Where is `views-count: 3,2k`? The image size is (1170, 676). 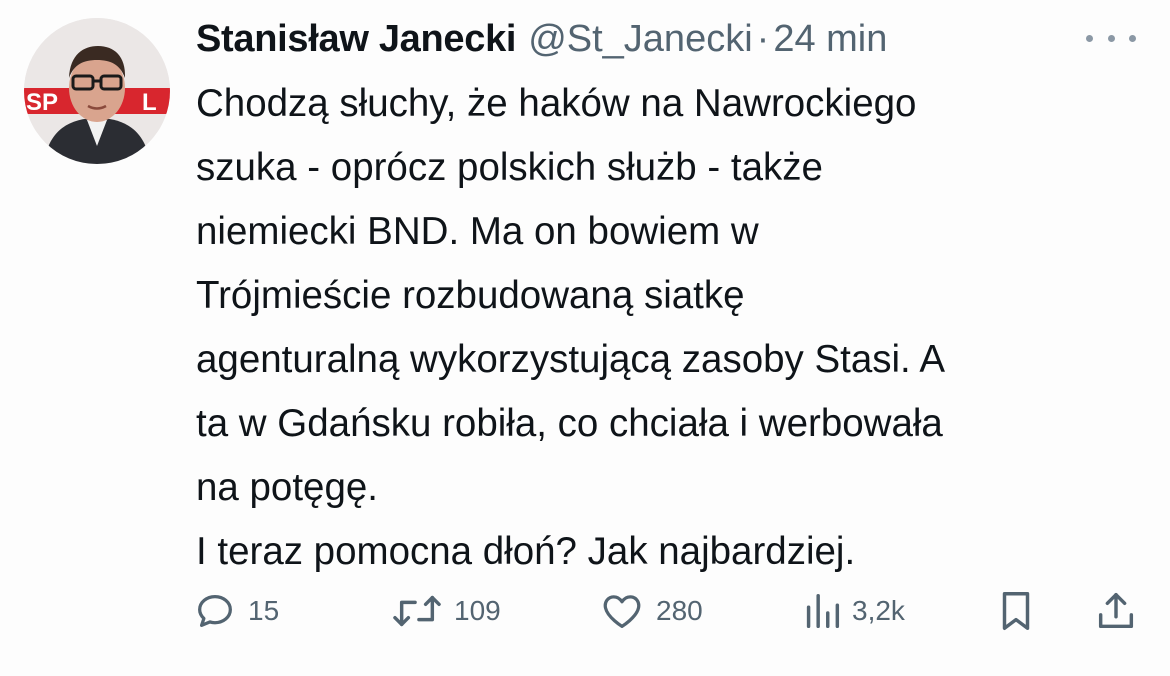
views-count: 3,2k is located at coordinates (878, 610).